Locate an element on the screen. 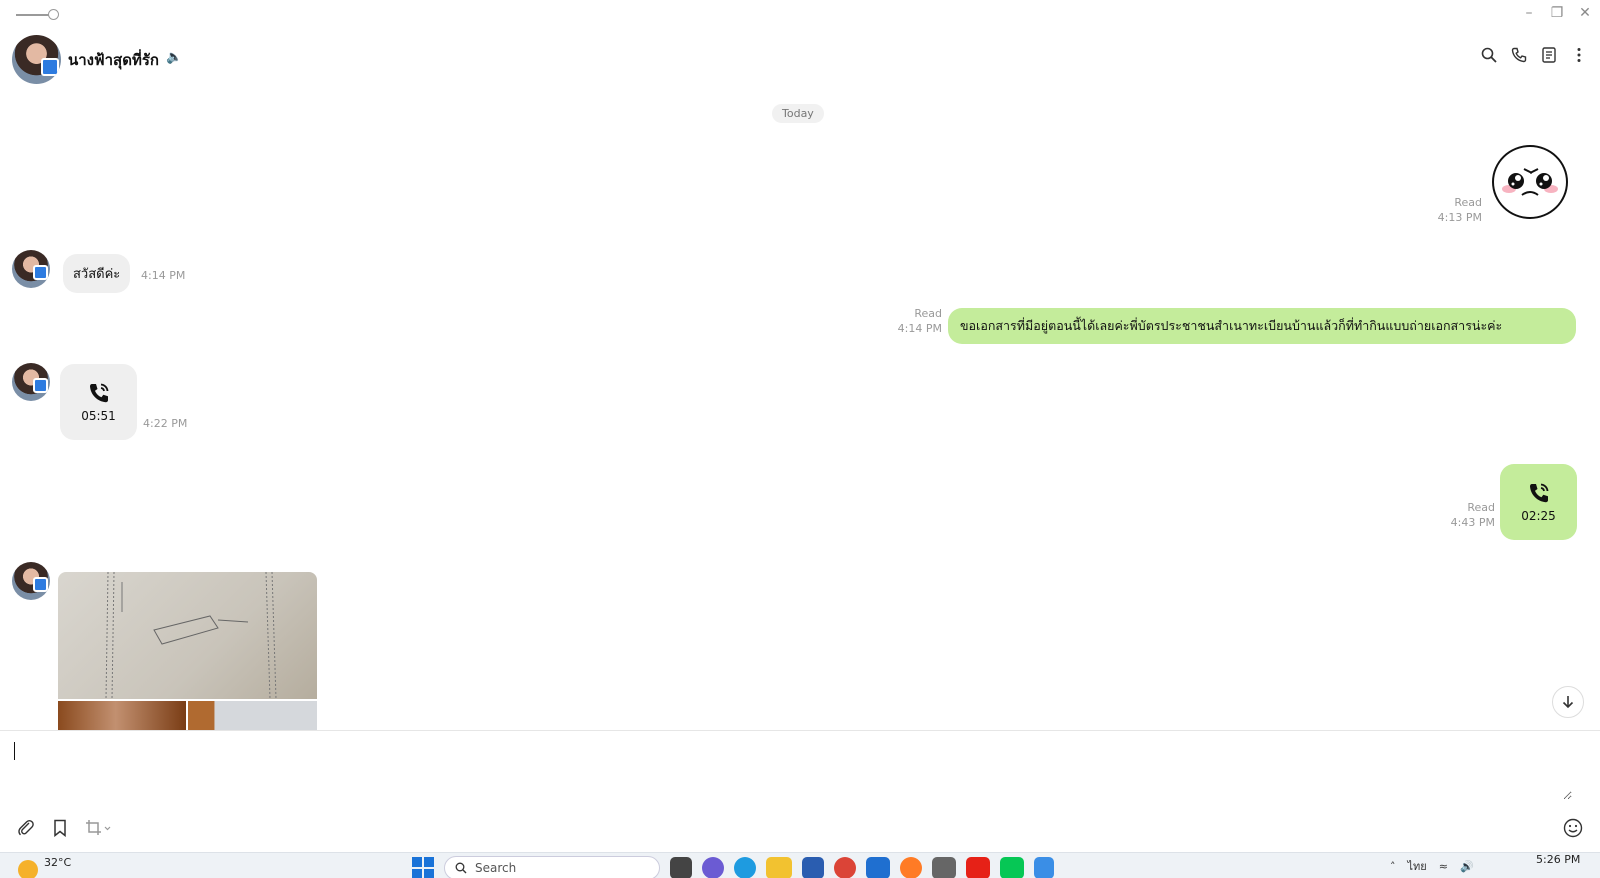  notes-icon is located at coordinates (1549, 55).